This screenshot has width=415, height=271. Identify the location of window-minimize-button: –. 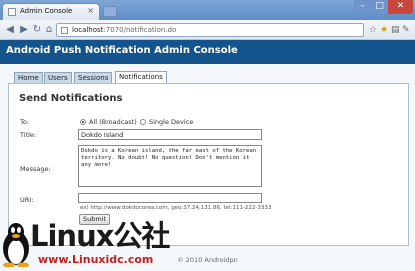
(362, 7).